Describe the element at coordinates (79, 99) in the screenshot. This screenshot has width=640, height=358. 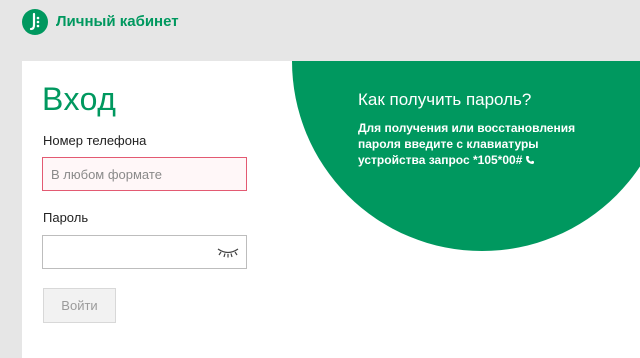
I see `login-title: Вход` at that location.